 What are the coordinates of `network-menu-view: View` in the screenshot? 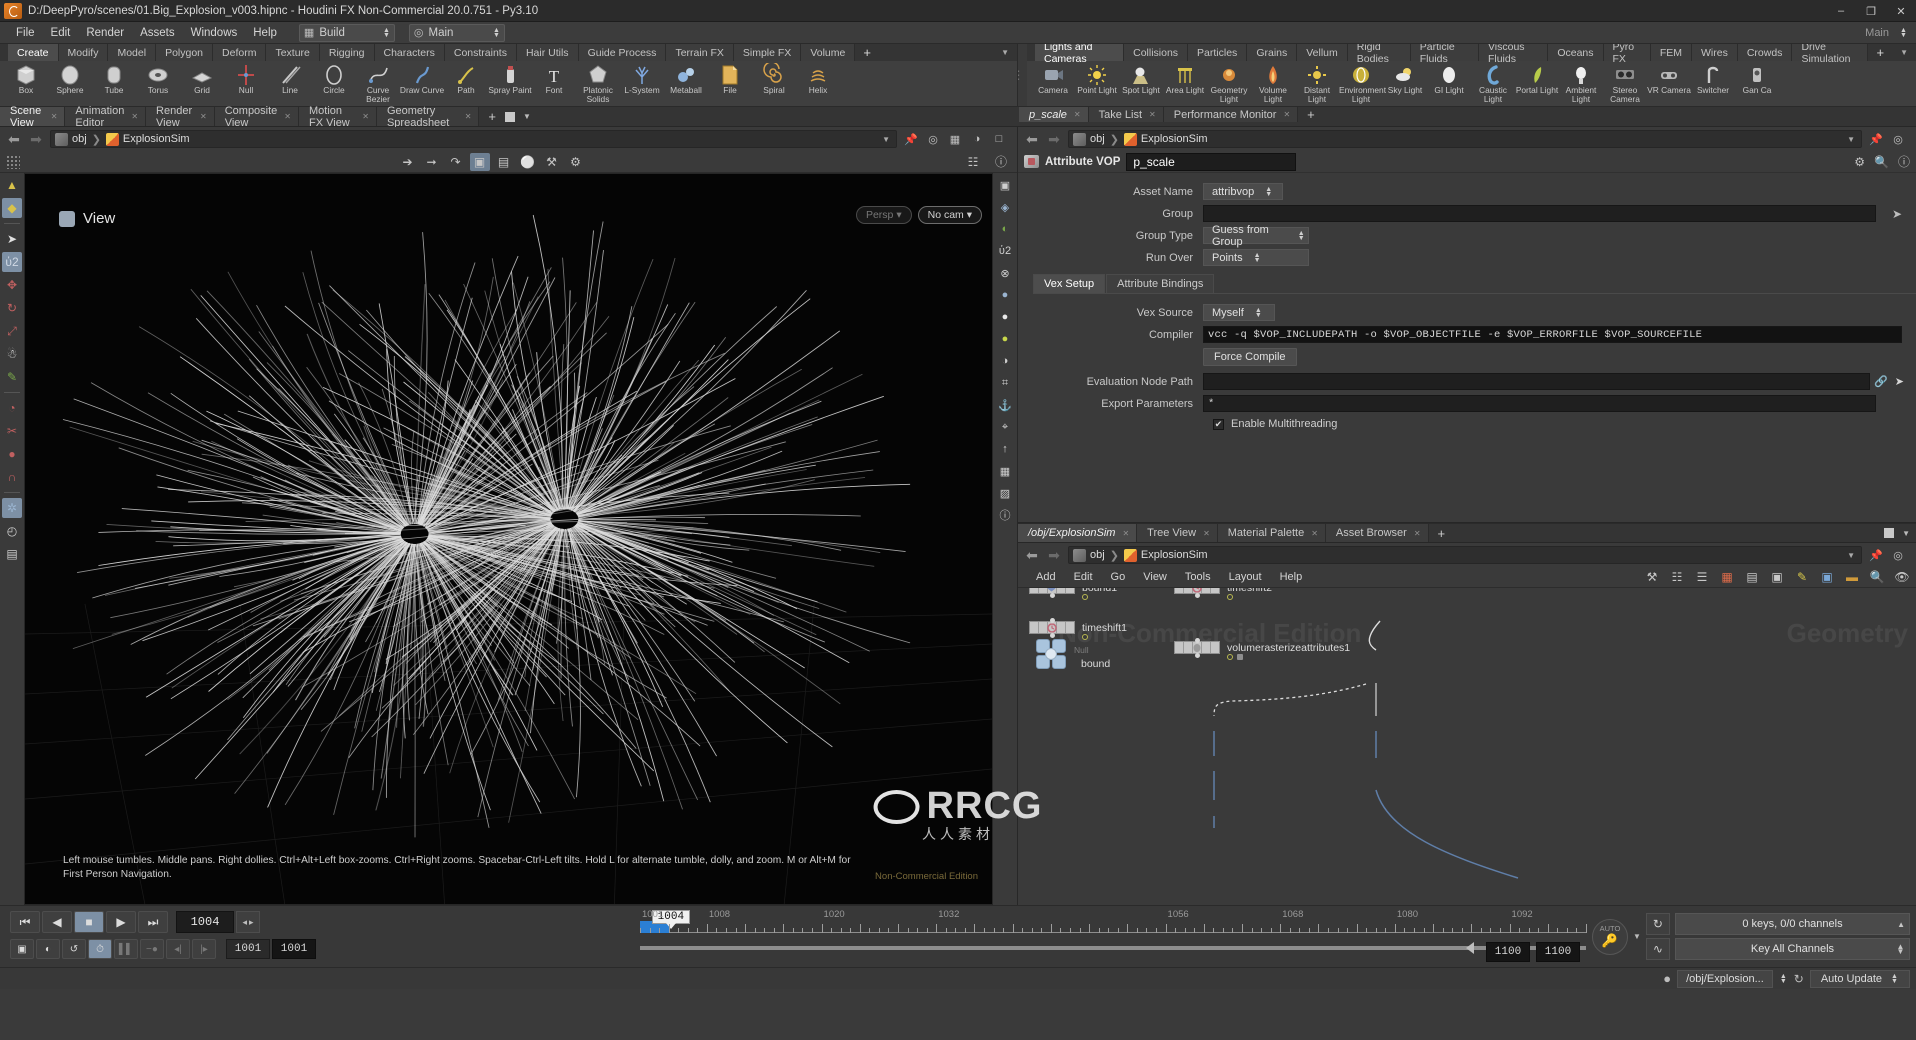 It's located at (1155, 577).